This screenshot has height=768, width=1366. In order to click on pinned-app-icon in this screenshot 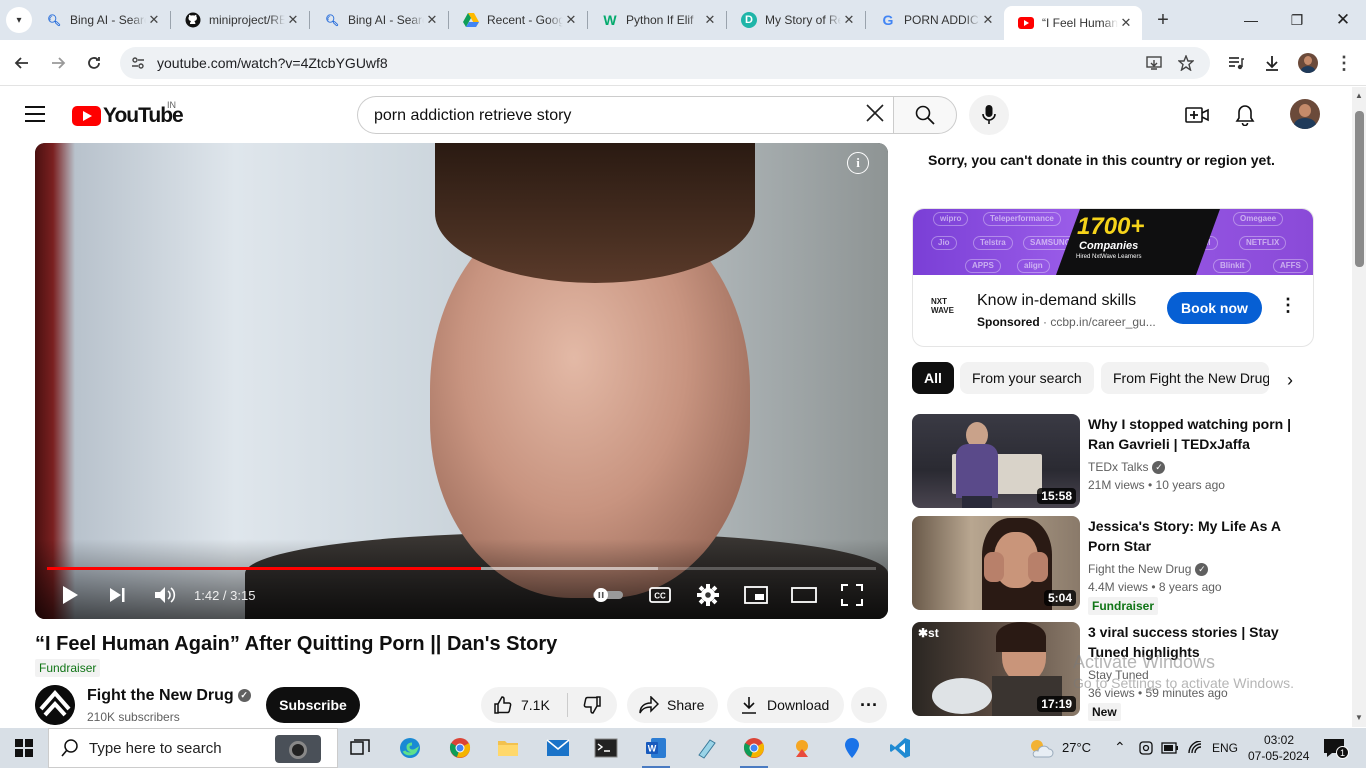, I will do `click(852, 748)`.